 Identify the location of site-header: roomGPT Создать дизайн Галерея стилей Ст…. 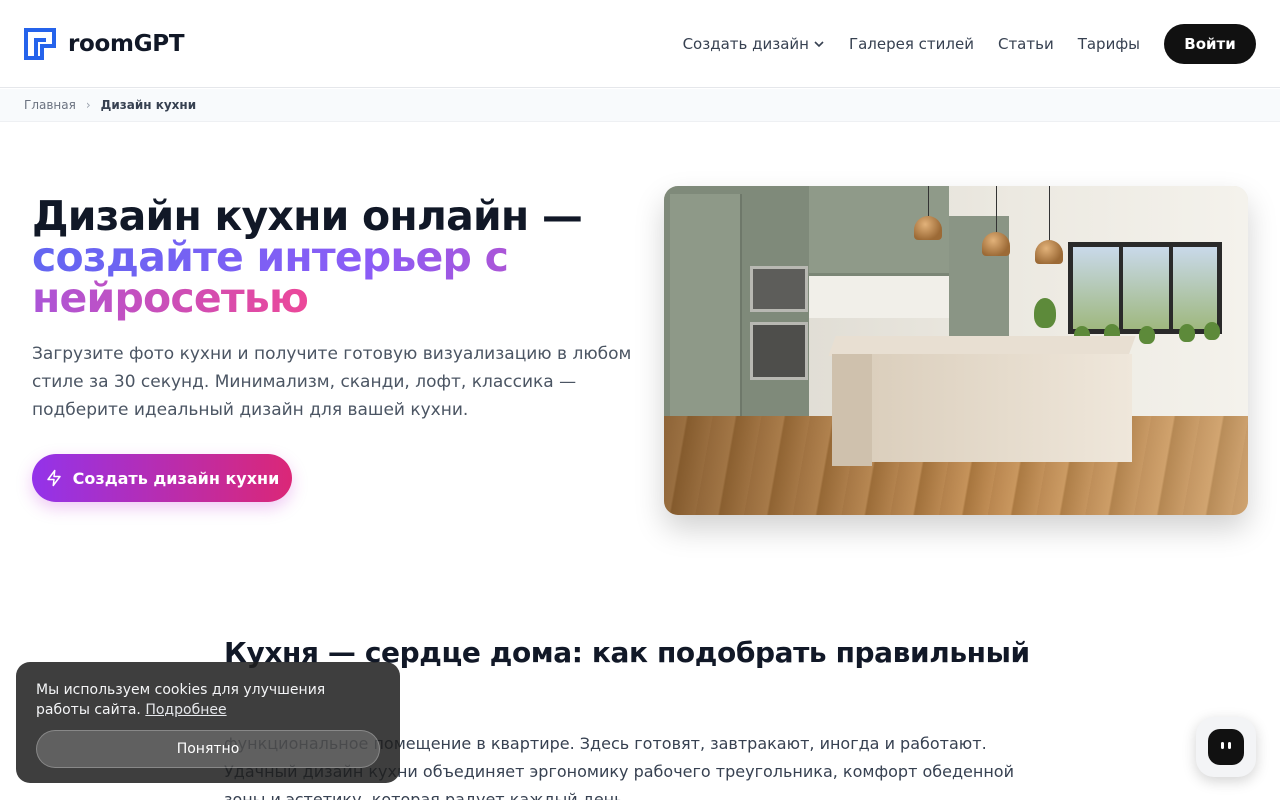
(640, 44).